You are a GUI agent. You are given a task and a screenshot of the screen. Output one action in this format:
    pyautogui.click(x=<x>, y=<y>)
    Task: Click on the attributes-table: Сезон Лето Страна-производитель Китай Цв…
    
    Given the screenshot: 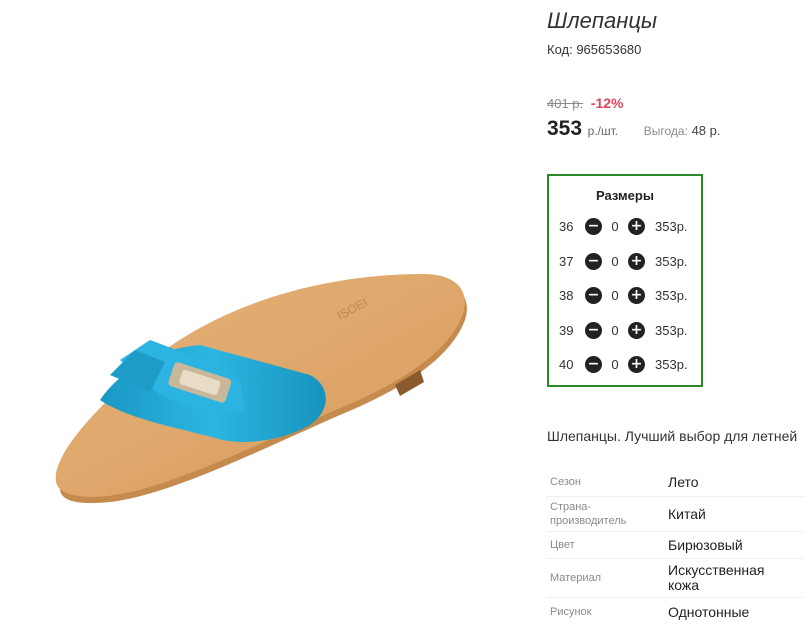 What is the action you would take?
    pyautogui.click(x=675, y=547)
    